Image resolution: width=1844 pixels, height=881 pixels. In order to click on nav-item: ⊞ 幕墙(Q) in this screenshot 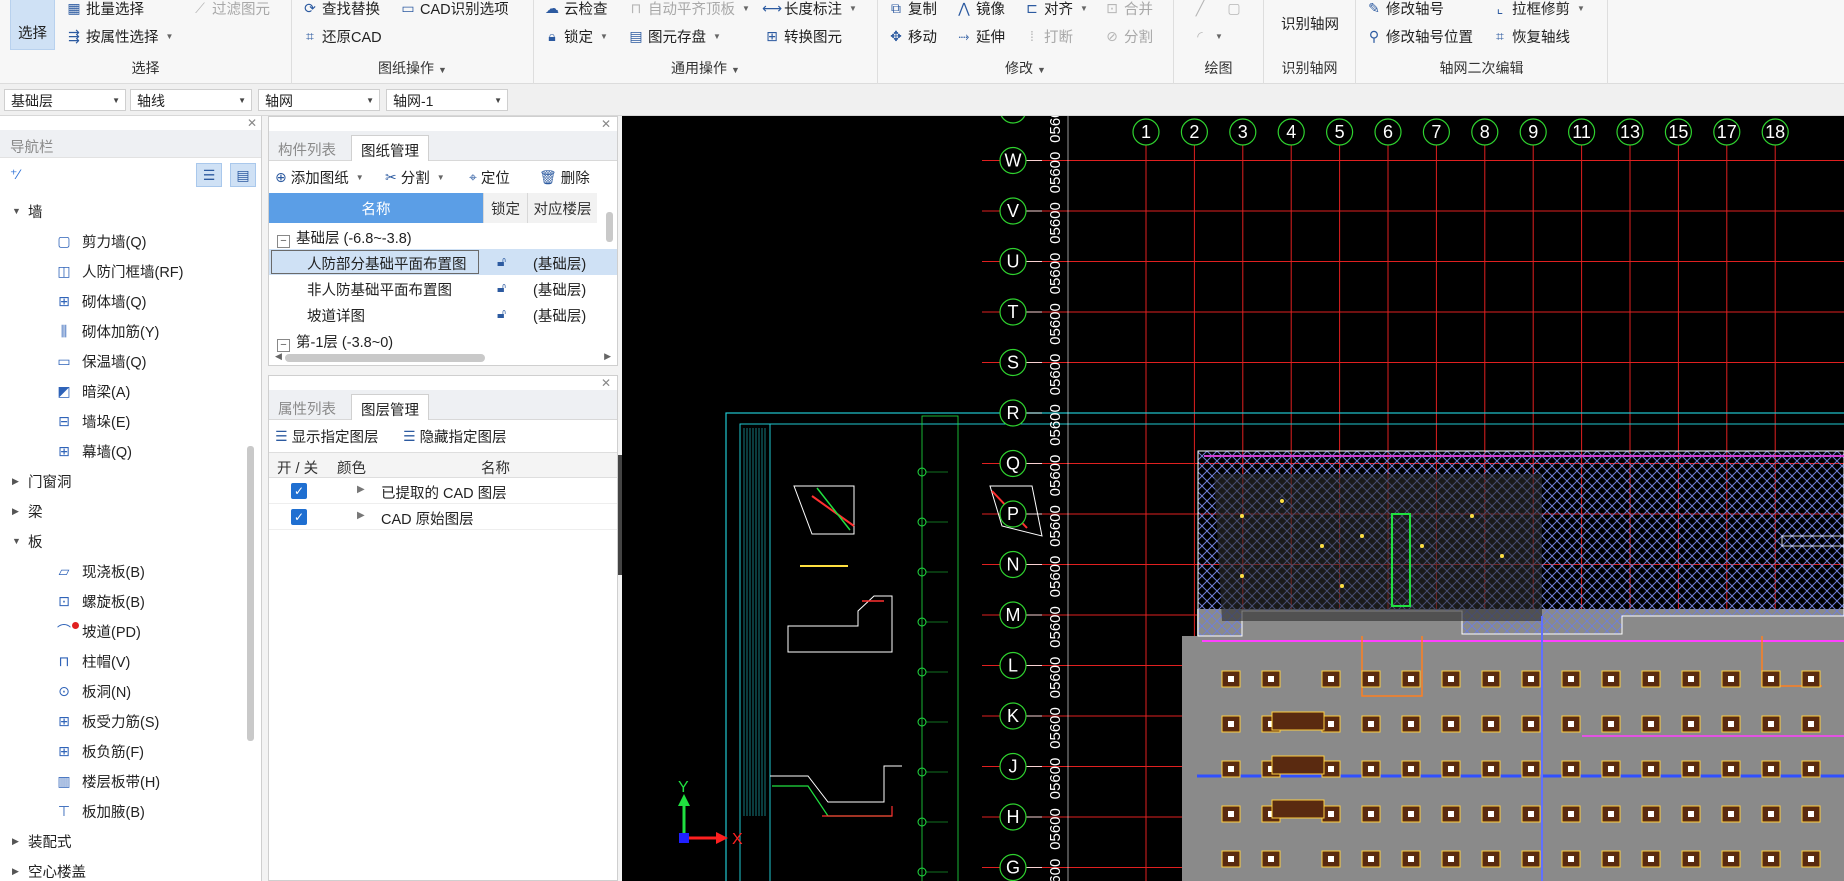, I will do `click(125, 451)`.